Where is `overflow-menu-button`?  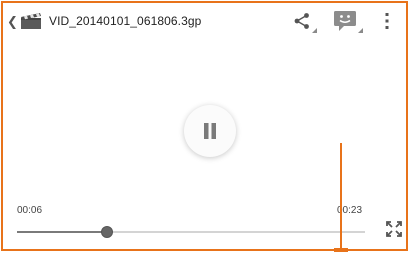 overflow-menu-button is located at coordinates (387, 21).